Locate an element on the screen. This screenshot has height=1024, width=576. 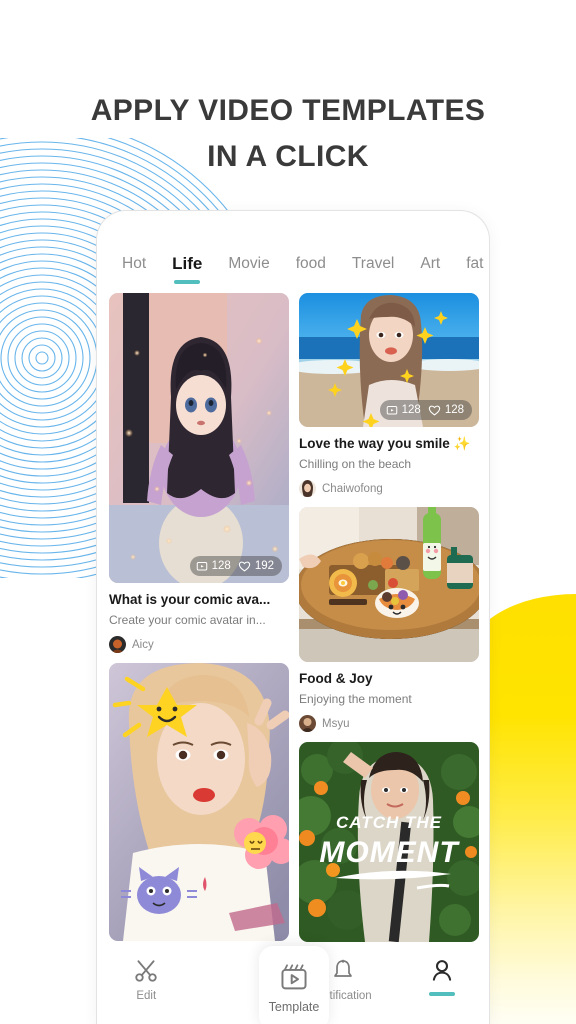
card-title: Love the way you smile ✨ is located at coordinates (385, 443).